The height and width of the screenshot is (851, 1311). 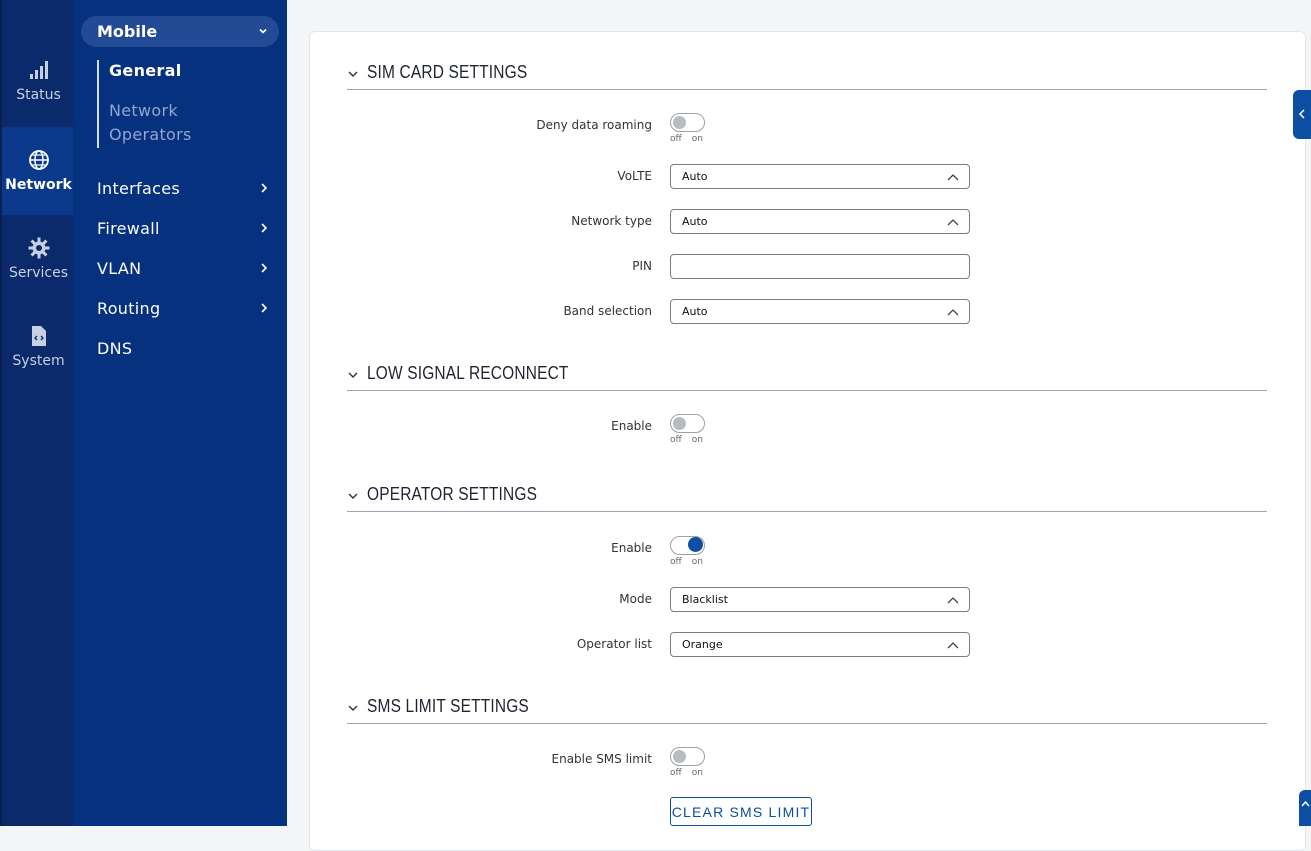 What do you see at coordinates (820, 599) in the screenshot?
I see `mode-select: Blacklist` at bounding box center [820, 599].